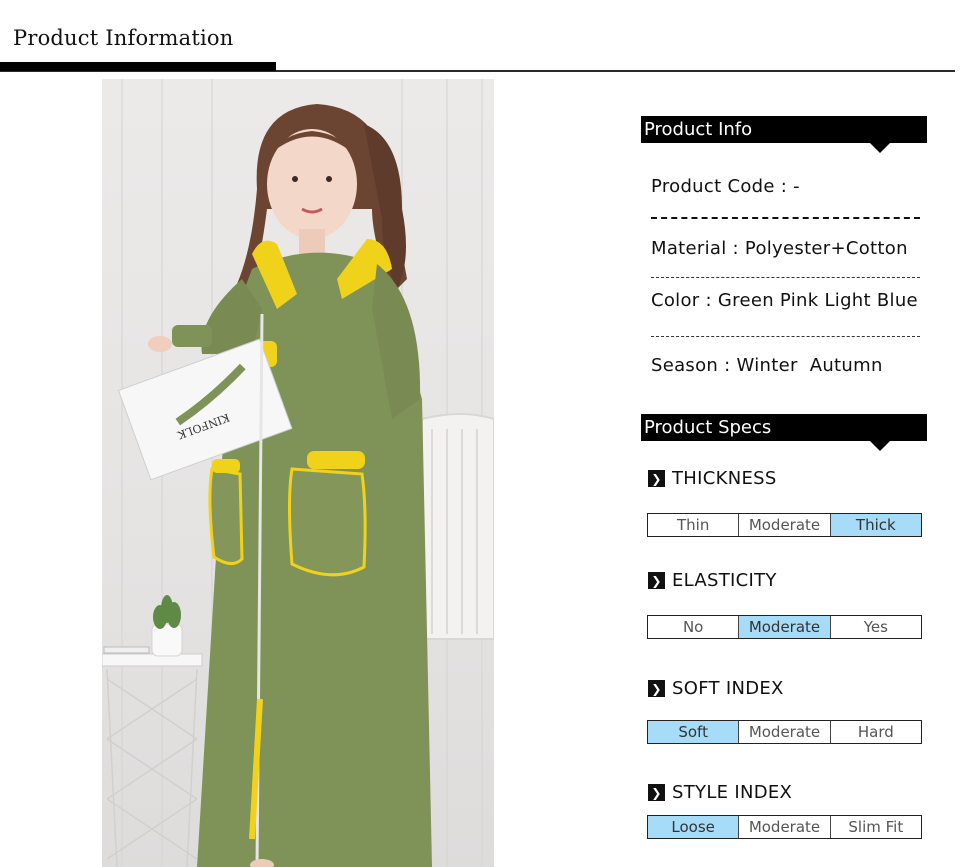 The width and height of the screenshot is (960, 867). I want to click on spec-title-style-index: ❯ STYLE INDEX, so click(720, 792).